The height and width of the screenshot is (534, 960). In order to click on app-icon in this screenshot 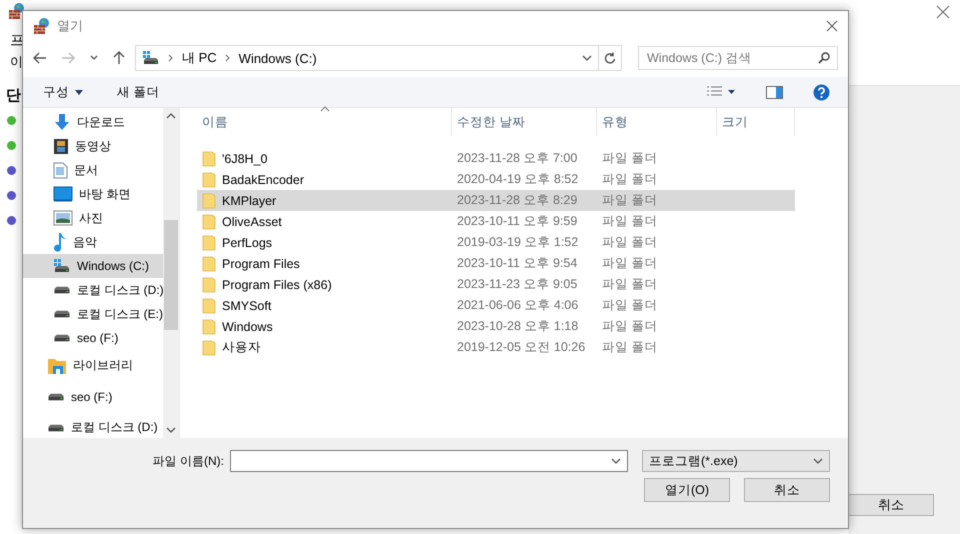, I will do `click(42, 26)`.